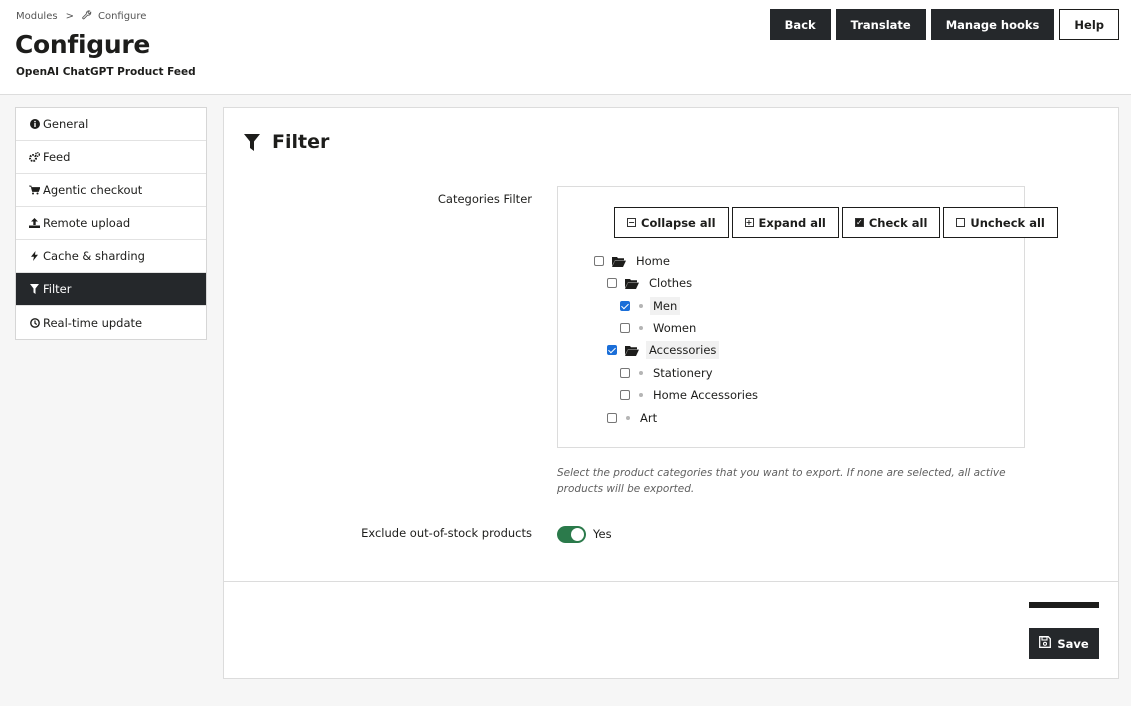 The width and height of the screenshot is (1131, 706). Describe the element at coordinates (671, 581) in the screenshot. I see `footer-divider` at that location.